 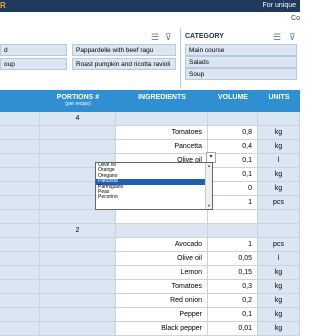 I want to click on table-row: Avocado 1 pcs, so click(x=150, y=245).